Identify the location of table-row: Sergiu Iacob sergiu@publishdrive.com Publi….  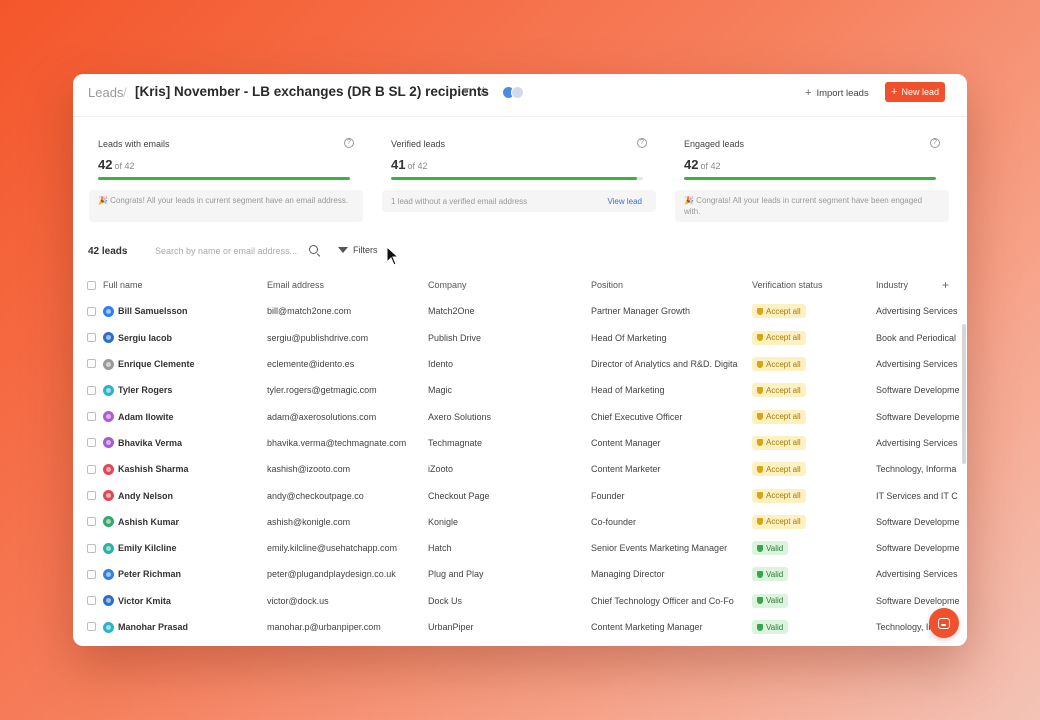
(520, 338).